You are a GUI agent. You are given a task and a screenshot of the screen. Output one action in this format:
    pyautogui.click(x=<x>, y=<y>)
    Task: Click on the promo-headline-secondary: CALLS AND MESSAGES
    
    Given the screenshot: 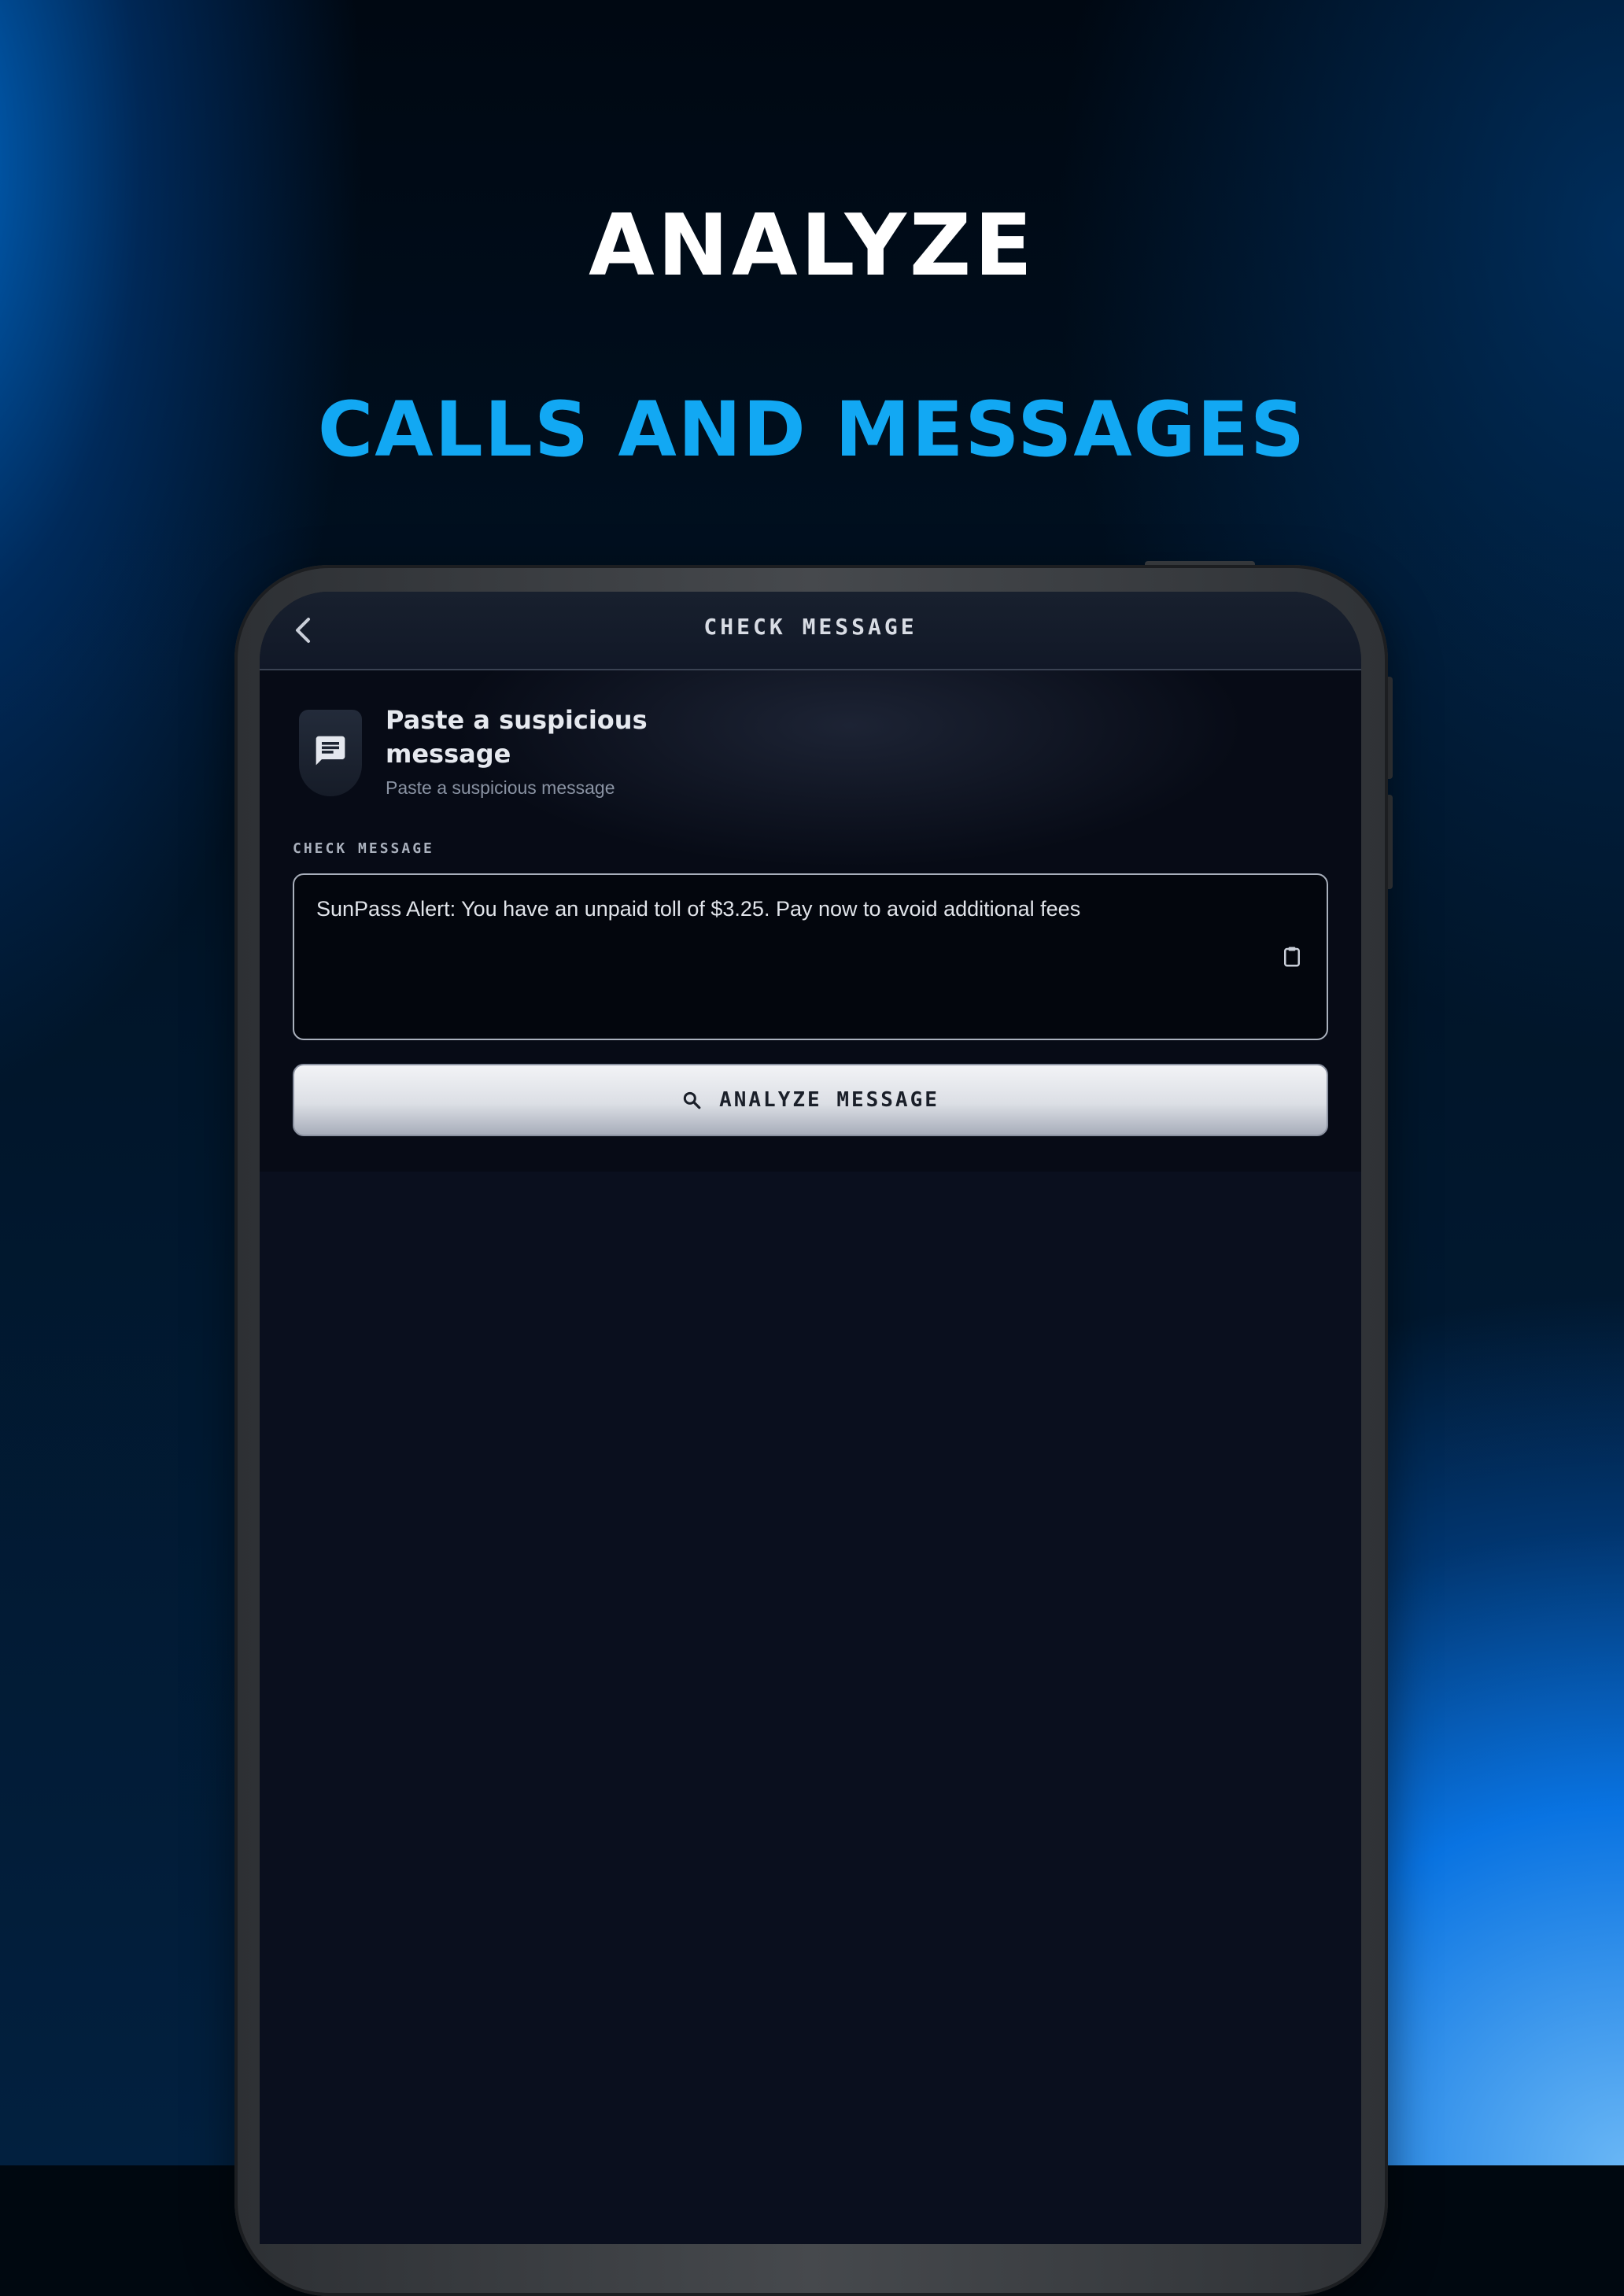 What is the action you would take?
    pyautogui.click(x=812, y=430)
    